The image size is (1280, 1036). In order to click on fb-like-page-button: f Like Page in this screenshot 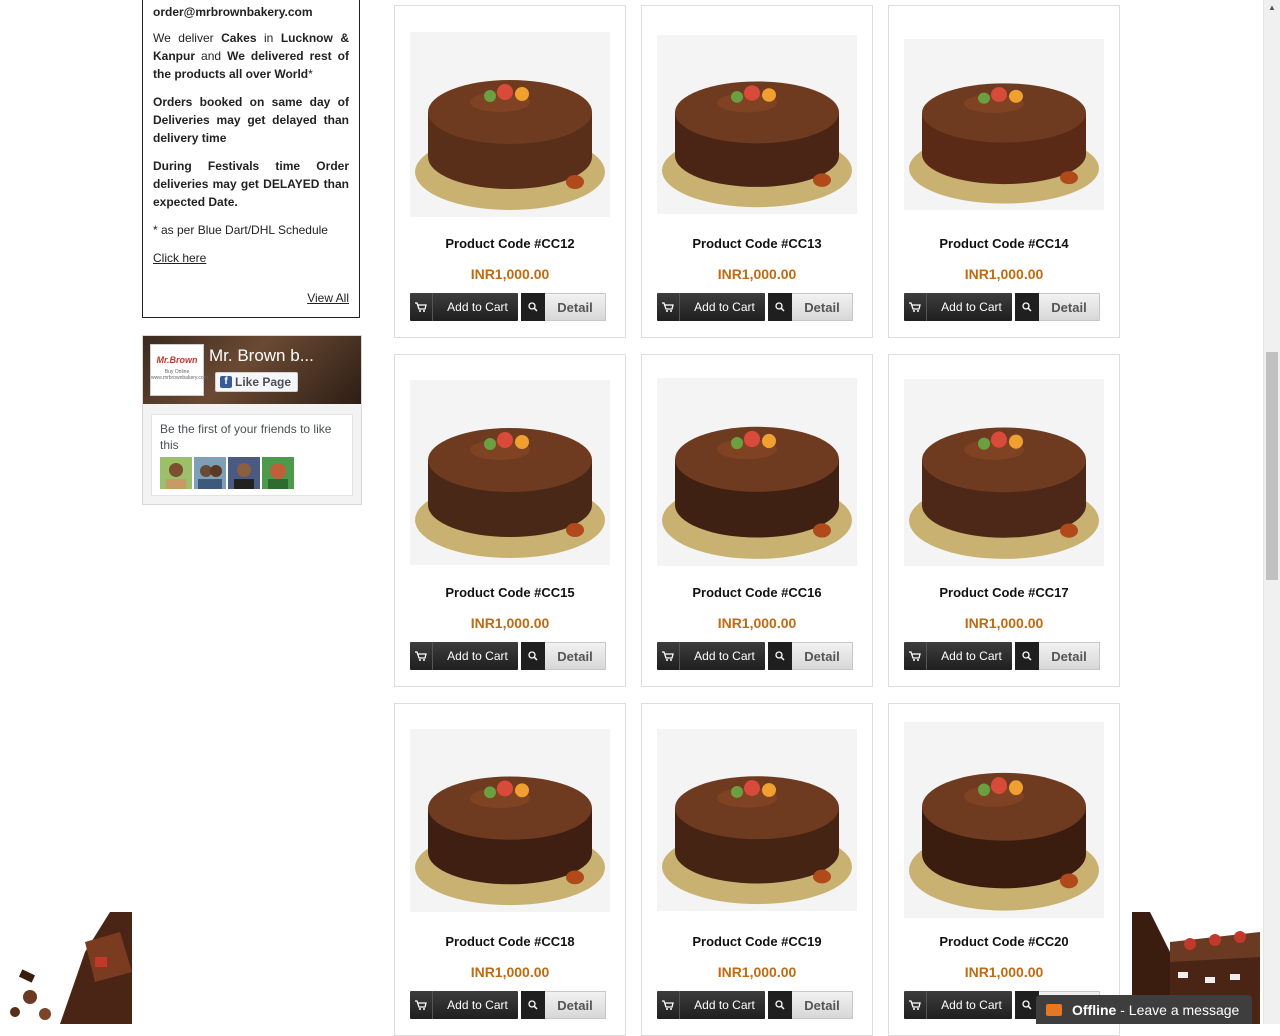, I will do `click(257, 382)`.